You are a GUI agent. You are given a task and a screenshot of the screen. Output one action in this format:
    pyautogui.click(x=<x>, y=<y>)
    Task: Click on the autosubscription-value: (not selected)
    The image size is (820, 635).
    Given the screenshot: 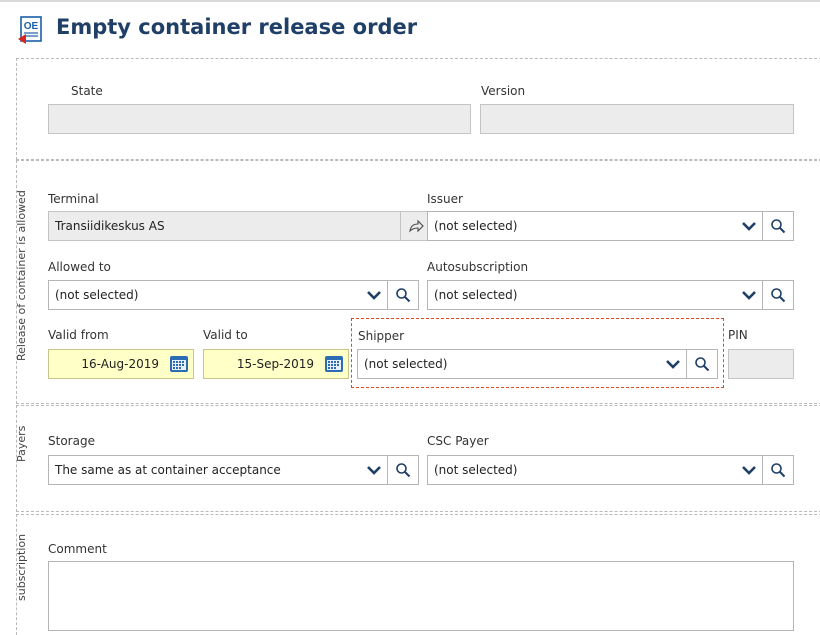 What is the action you would take?
    pyautogui.click(x=476, y=295)
    